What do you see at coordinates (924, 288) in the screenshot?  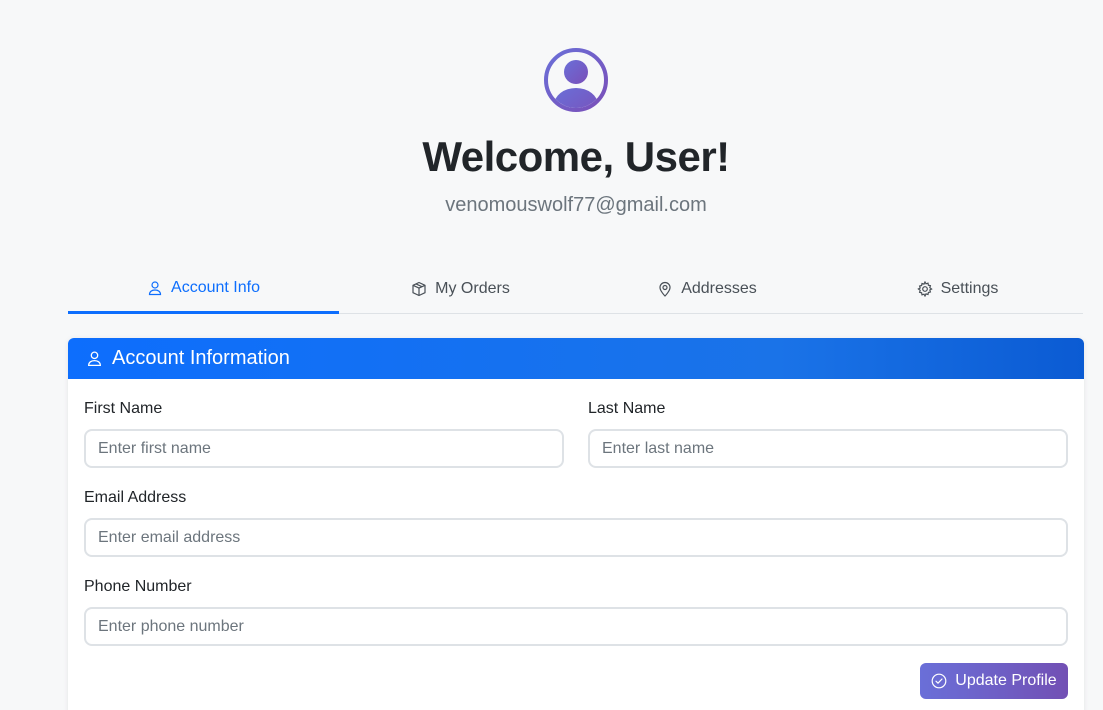 I see `gear-icon` at bounding box center [924, 288].